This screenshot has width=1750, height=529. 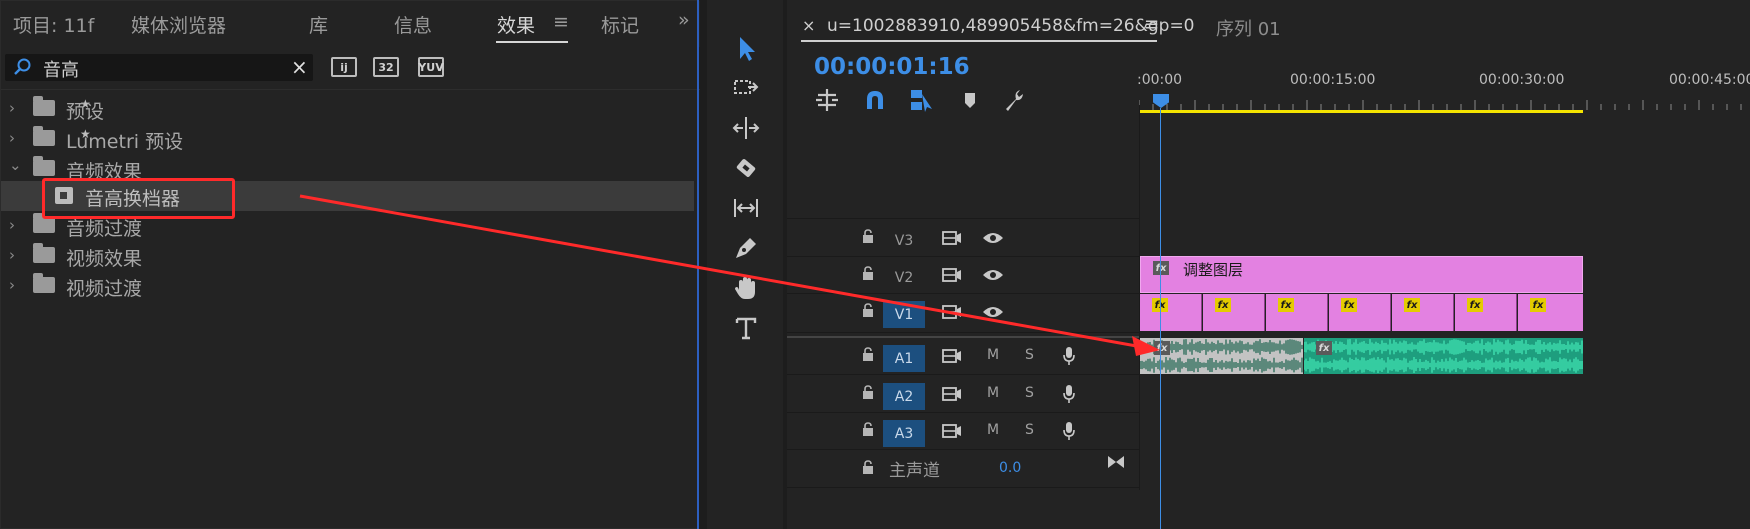 What do you see at coordinates (413, 24) in the screenshot?
I see `tab-info: 信息` at bounding box center [413, 24].